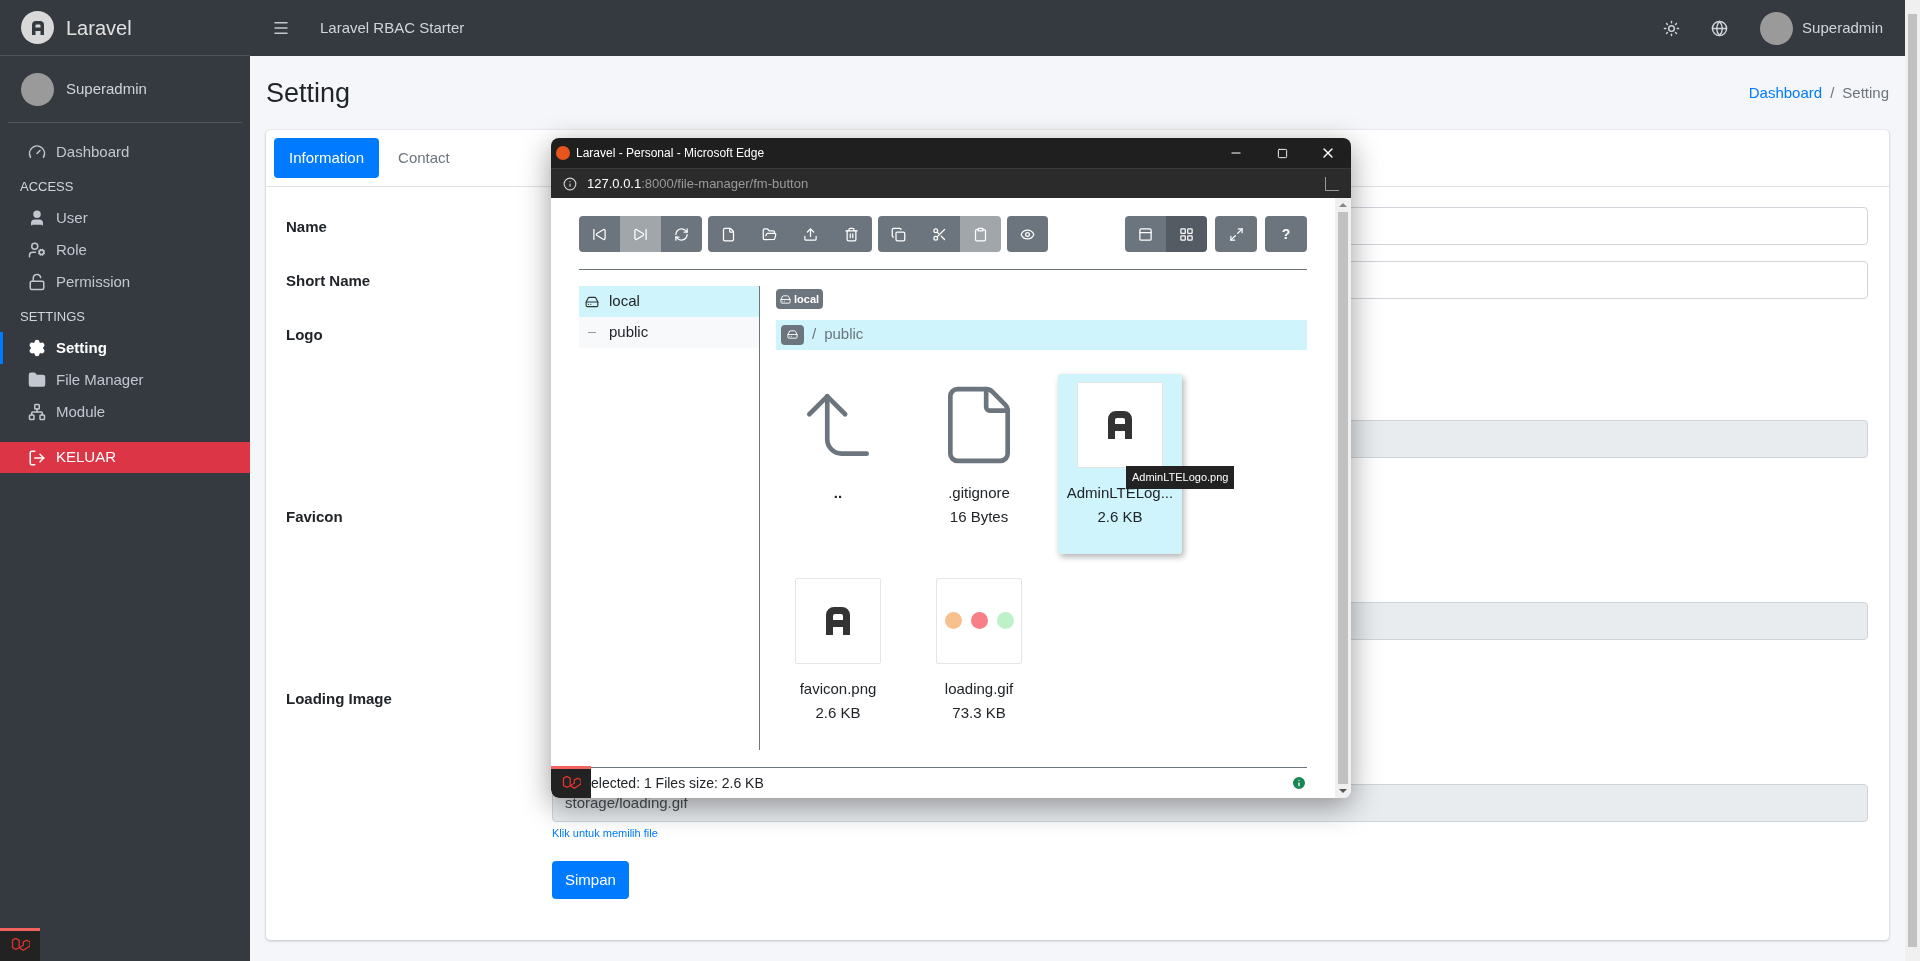 Image resolution: width=1920 pixels, height=961 pixels. What do you see at coordinates (1180, 477) in the screenshot?
I see `tooltip: AdminLTELogo.png` at bounding box center [1180, 477].